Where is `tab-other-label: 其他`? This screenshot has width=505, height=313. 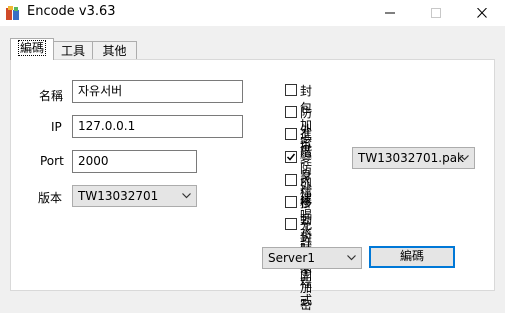
tab-other-label: 其他 is located at coordinates (114, 51).